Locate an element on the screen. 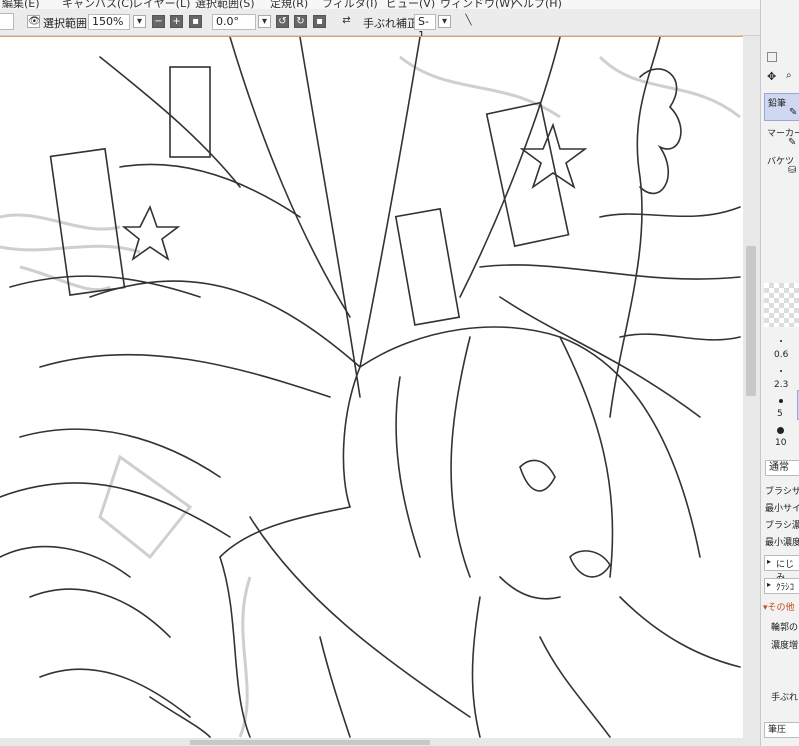 Image resolution: width=799 pixels, height=746 pixels. zoom-field: 150% is located at coordinates (109, 22).